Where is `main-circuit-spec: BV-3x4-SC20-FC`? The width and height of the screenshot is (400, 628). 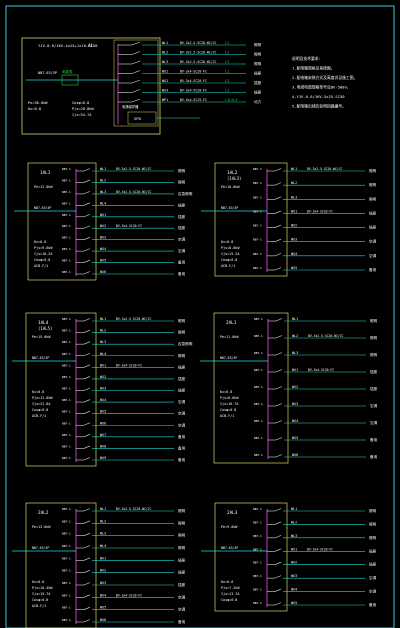
main-circuit-spec: BV-3x4-SC20-FC is located at coordinates (193, 90).